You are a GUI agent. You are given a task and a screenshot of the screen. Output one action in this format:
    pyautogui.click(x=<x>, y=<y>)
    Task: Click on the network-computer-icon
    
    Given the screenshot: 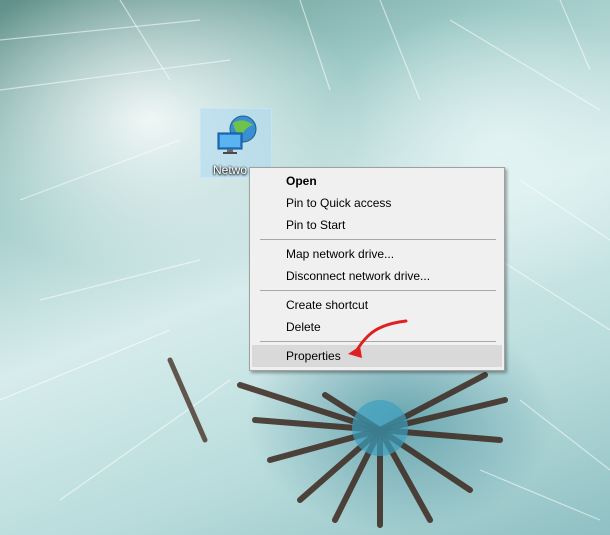 What is the action you would take?
    pyautogui.click(x=237, y=137)
    